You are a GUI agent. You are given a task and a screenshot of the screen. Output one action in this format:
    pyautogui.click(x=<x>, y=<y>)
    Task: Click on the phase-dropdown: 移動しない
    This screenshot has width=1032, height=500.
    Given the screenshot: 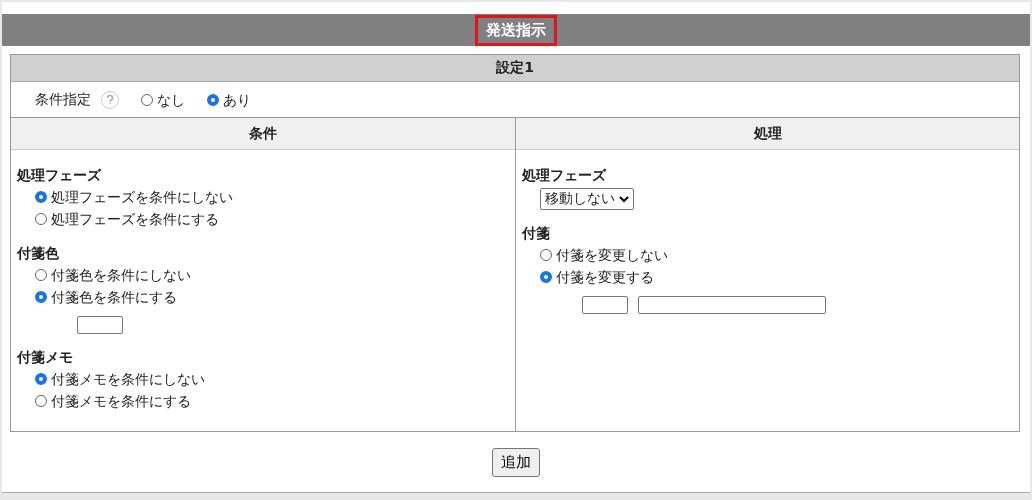 What is the action you would take?
    pyautogui.click(x=587, y=199)
    